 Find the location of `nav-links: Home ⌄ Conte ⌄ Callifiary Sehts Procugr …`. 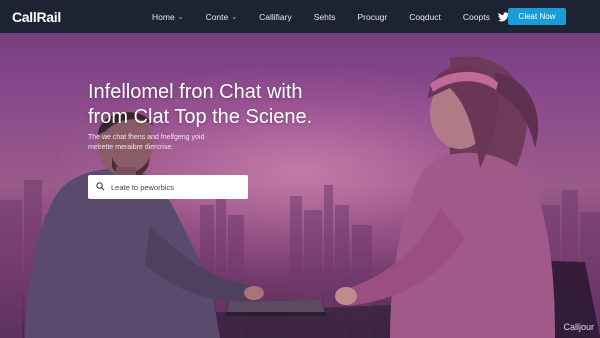

nav-links: Home ⌄ Conte ⌄ Callifiary Sehts Procugr … is located at coordinates (351, 16).